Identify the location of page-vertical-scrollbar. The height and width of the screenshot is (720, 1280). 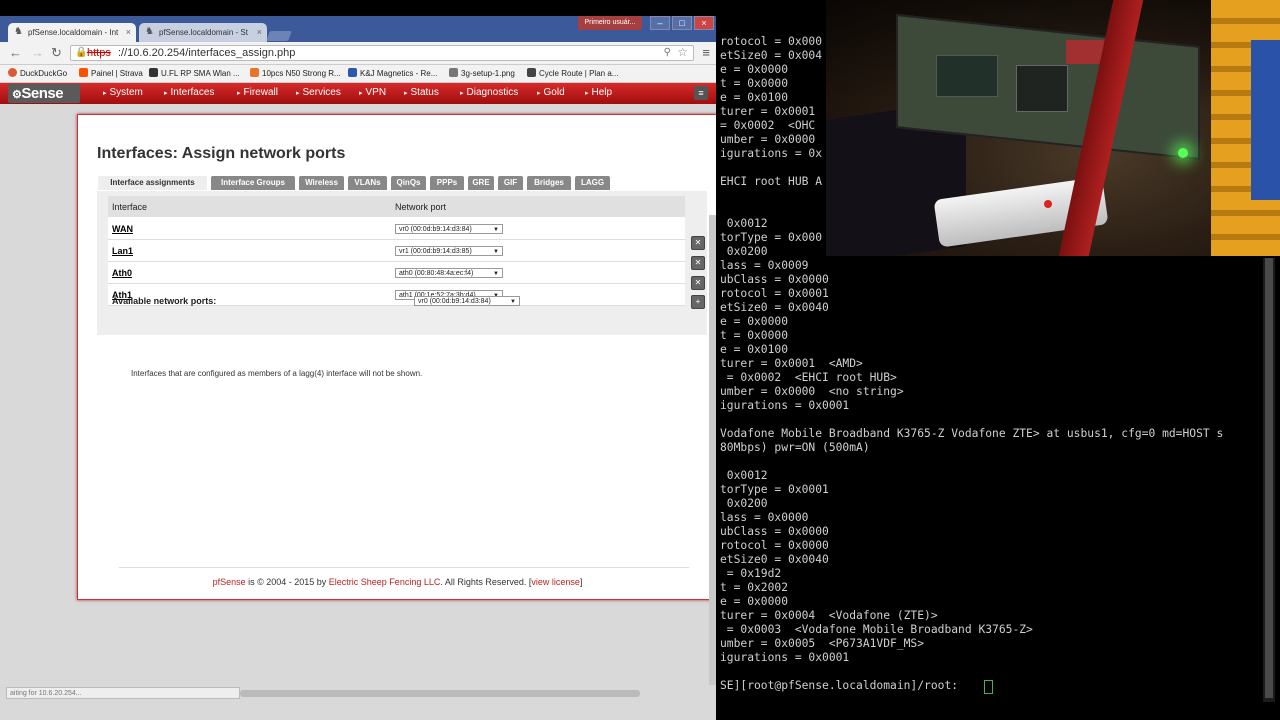
(712, 450).